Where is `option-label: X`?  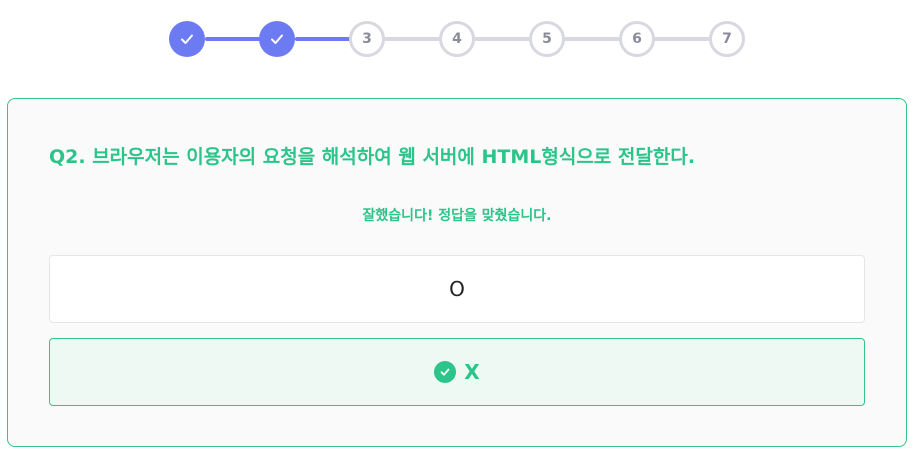 option-label: X is located at coordinates (472, 372).